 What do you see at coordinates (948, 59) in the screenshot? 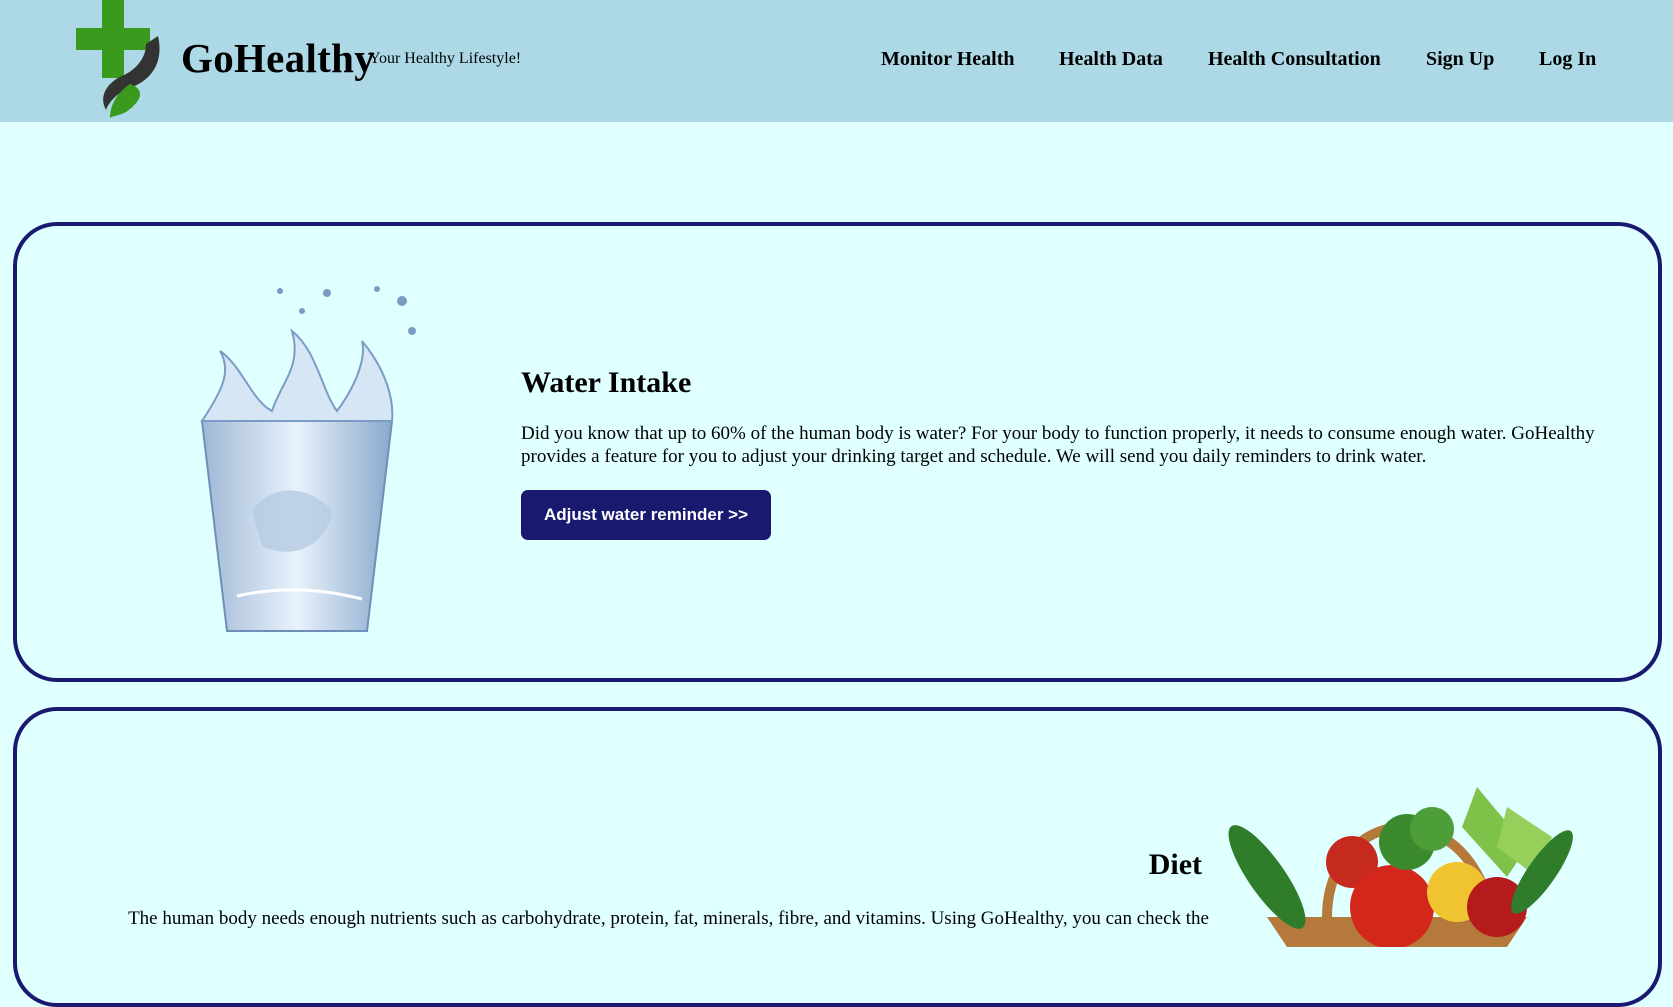
I see `nav-monitor-health: Monitor Health` at bounding box center [948, 59].